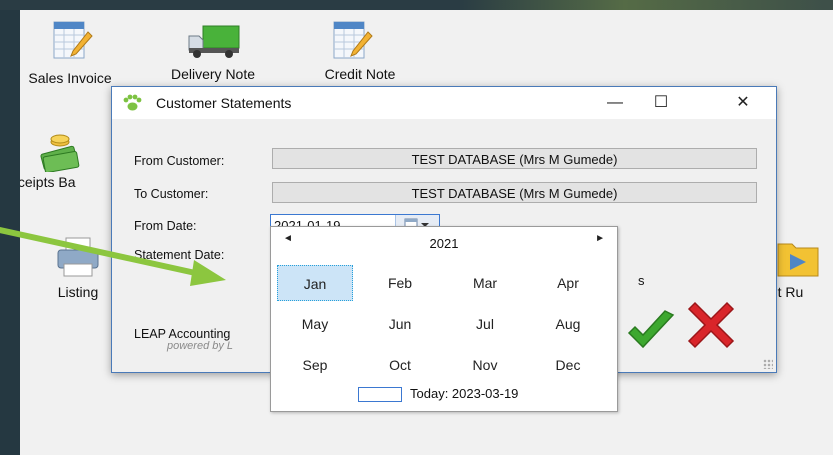 The width and height of the screenshot is (833, 455). What do you see at coordinates (514, 192) in the screenshot?
I see `to-customer-field: TEST DATABASE (Mrs M Gumede)` at bounding box center [514, 192].